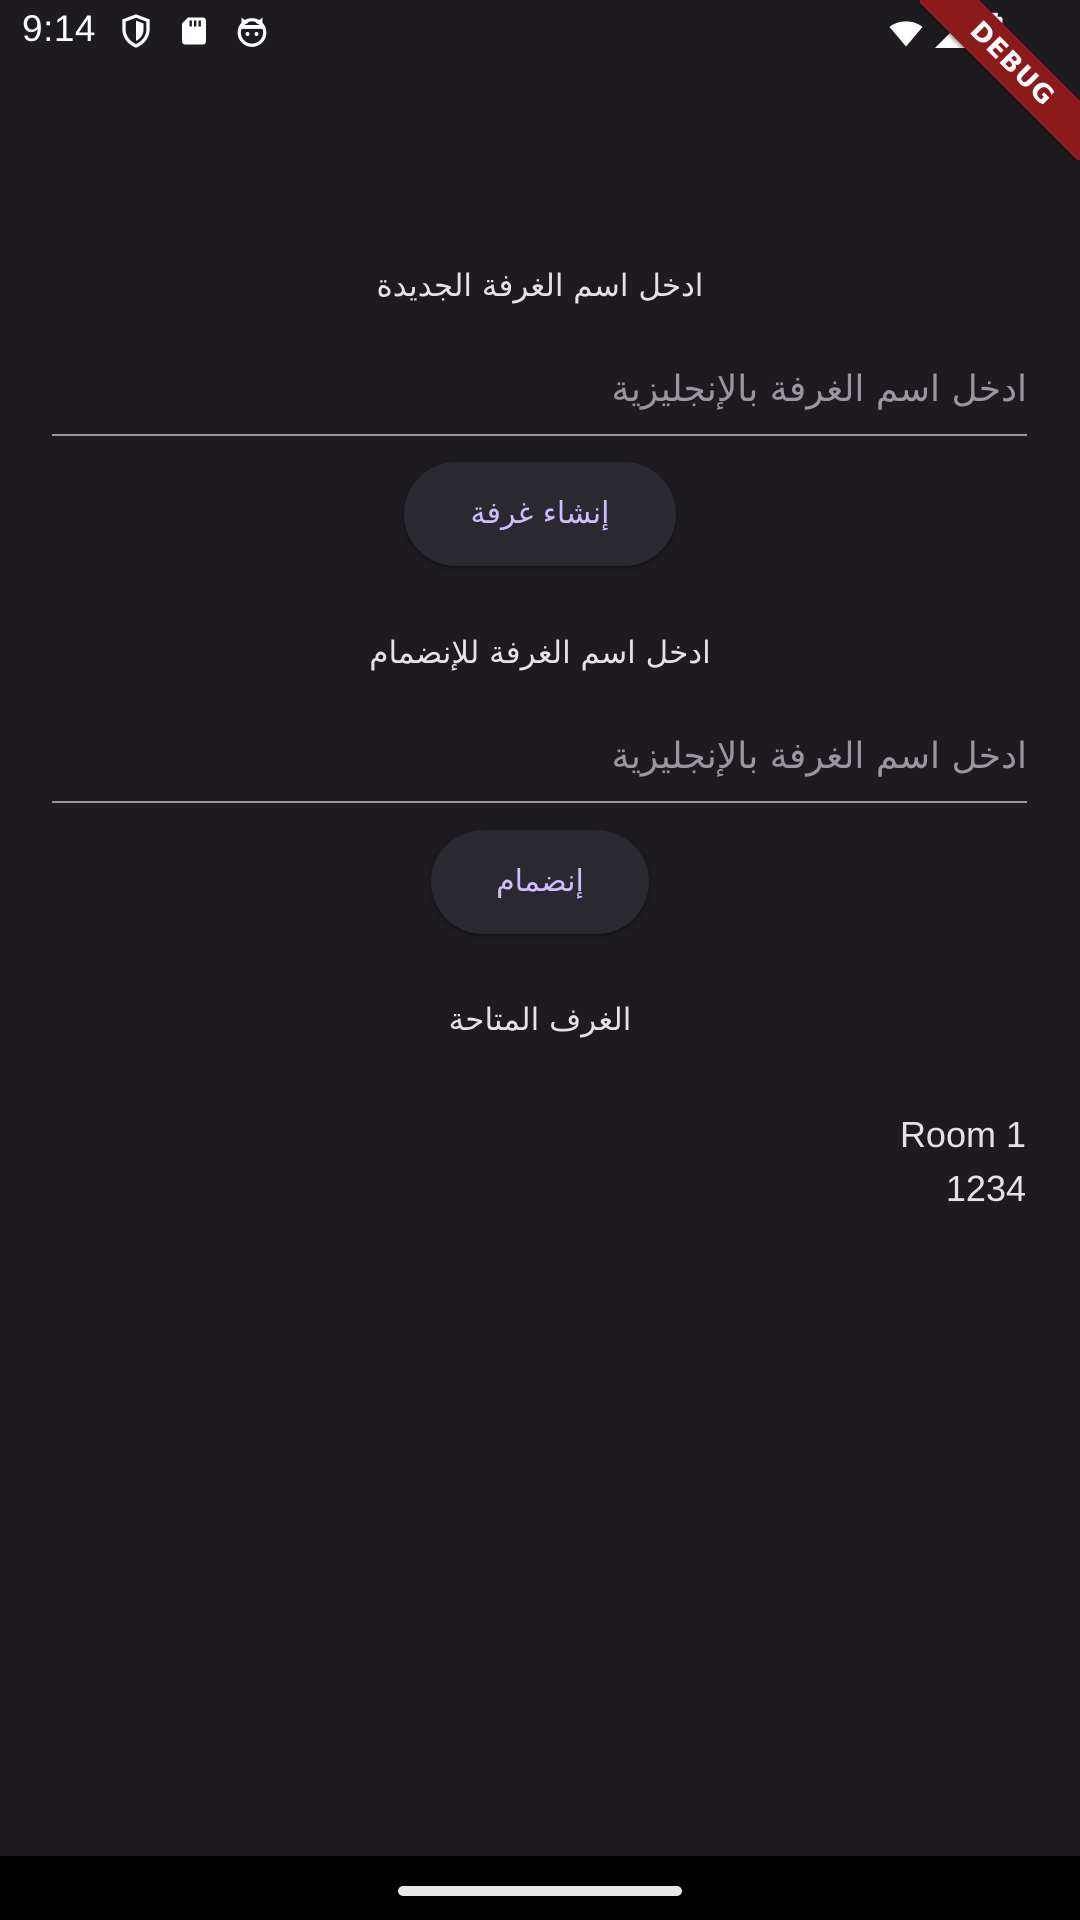 Image resolution: width=1080 pixels, height=1920 pixels. I want to click on wifi-icon, so click(906, 33).